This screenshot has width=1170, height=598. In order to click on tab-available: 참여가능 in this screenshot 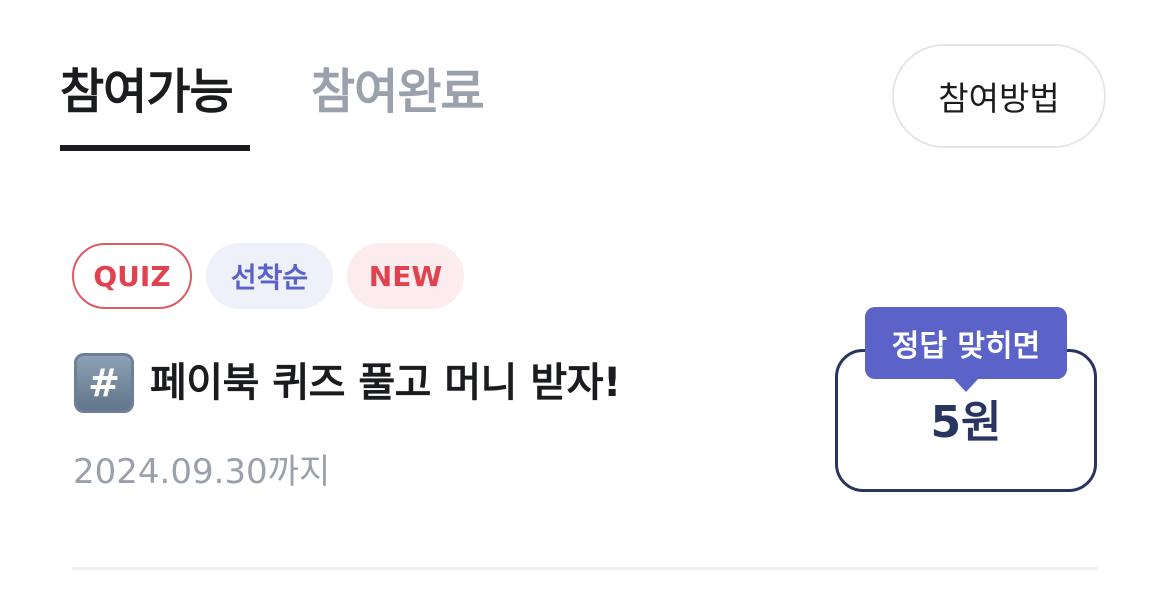, I will do `click(147, 92)`.